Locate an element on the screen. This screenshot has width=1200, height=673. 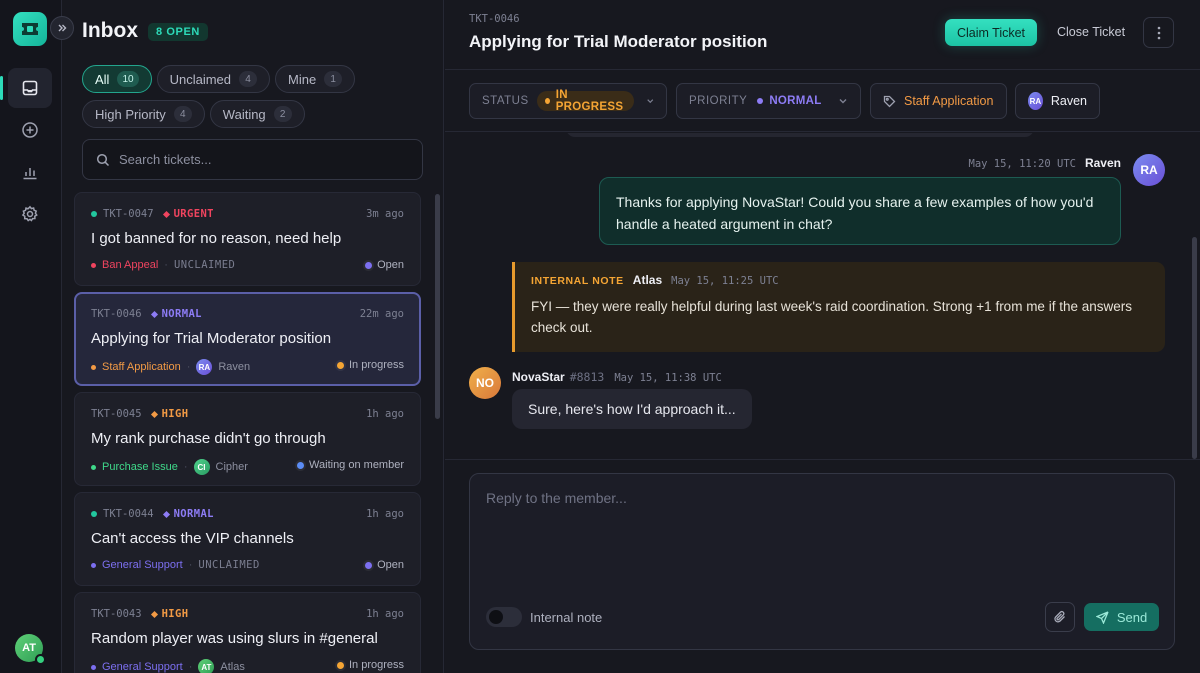
message-time: May 15, 11:20 UTC is located at coordinates (1022, 164).